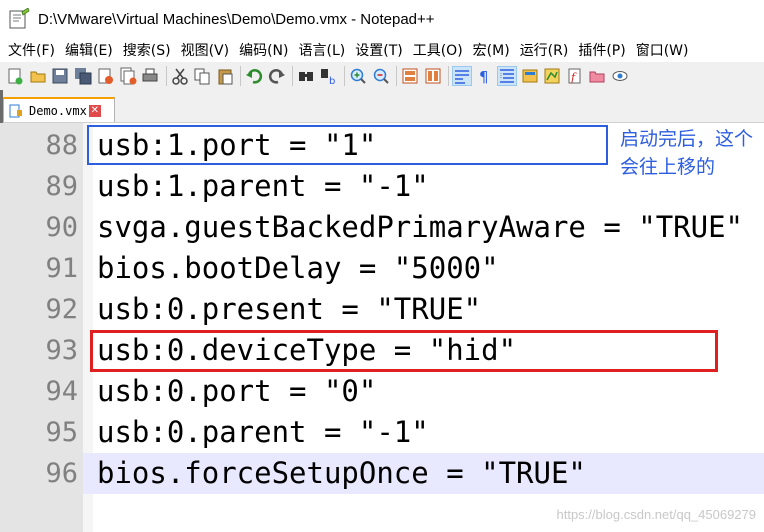  I want to click on menu-item: 搜索(S), so click(147, 50).